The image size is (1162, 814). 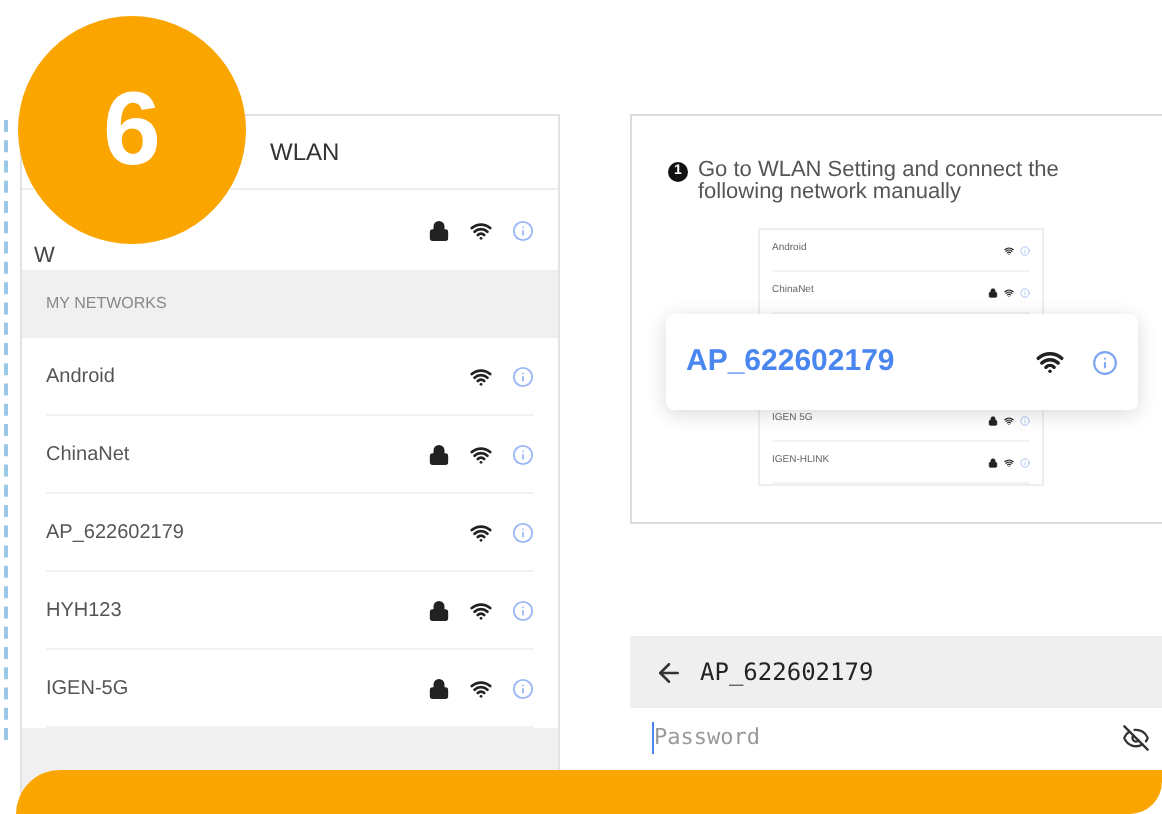 I want to click on network-row: AP_622602179, so click(x=290, y=533).